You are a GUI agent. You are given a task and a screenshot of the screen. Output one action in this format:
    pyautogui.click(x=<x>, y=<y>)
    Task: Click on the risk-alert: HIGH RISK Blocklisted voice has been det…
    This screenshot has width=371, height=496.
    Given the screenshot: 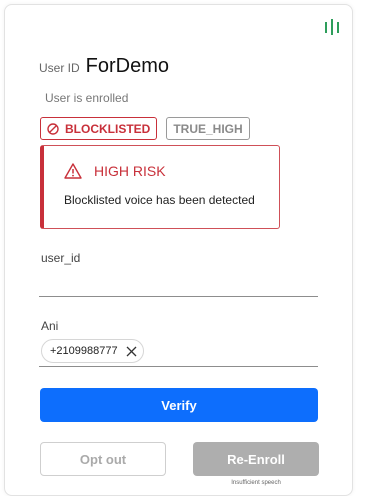 What is the action you would take?
    pyautogui.click(x=160, y=187)
    